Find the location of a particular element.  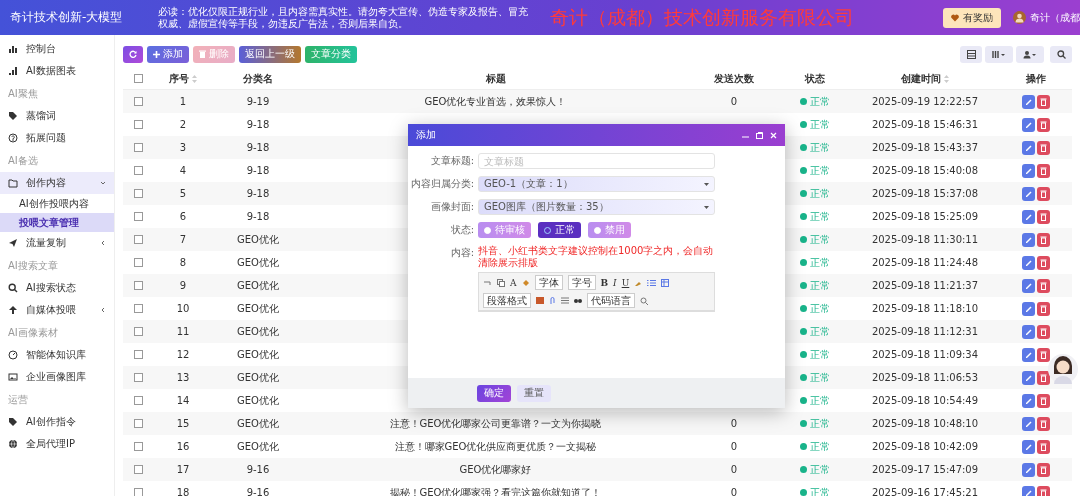

nav-item: AI创作指令 is located at coordinates (57, 422).